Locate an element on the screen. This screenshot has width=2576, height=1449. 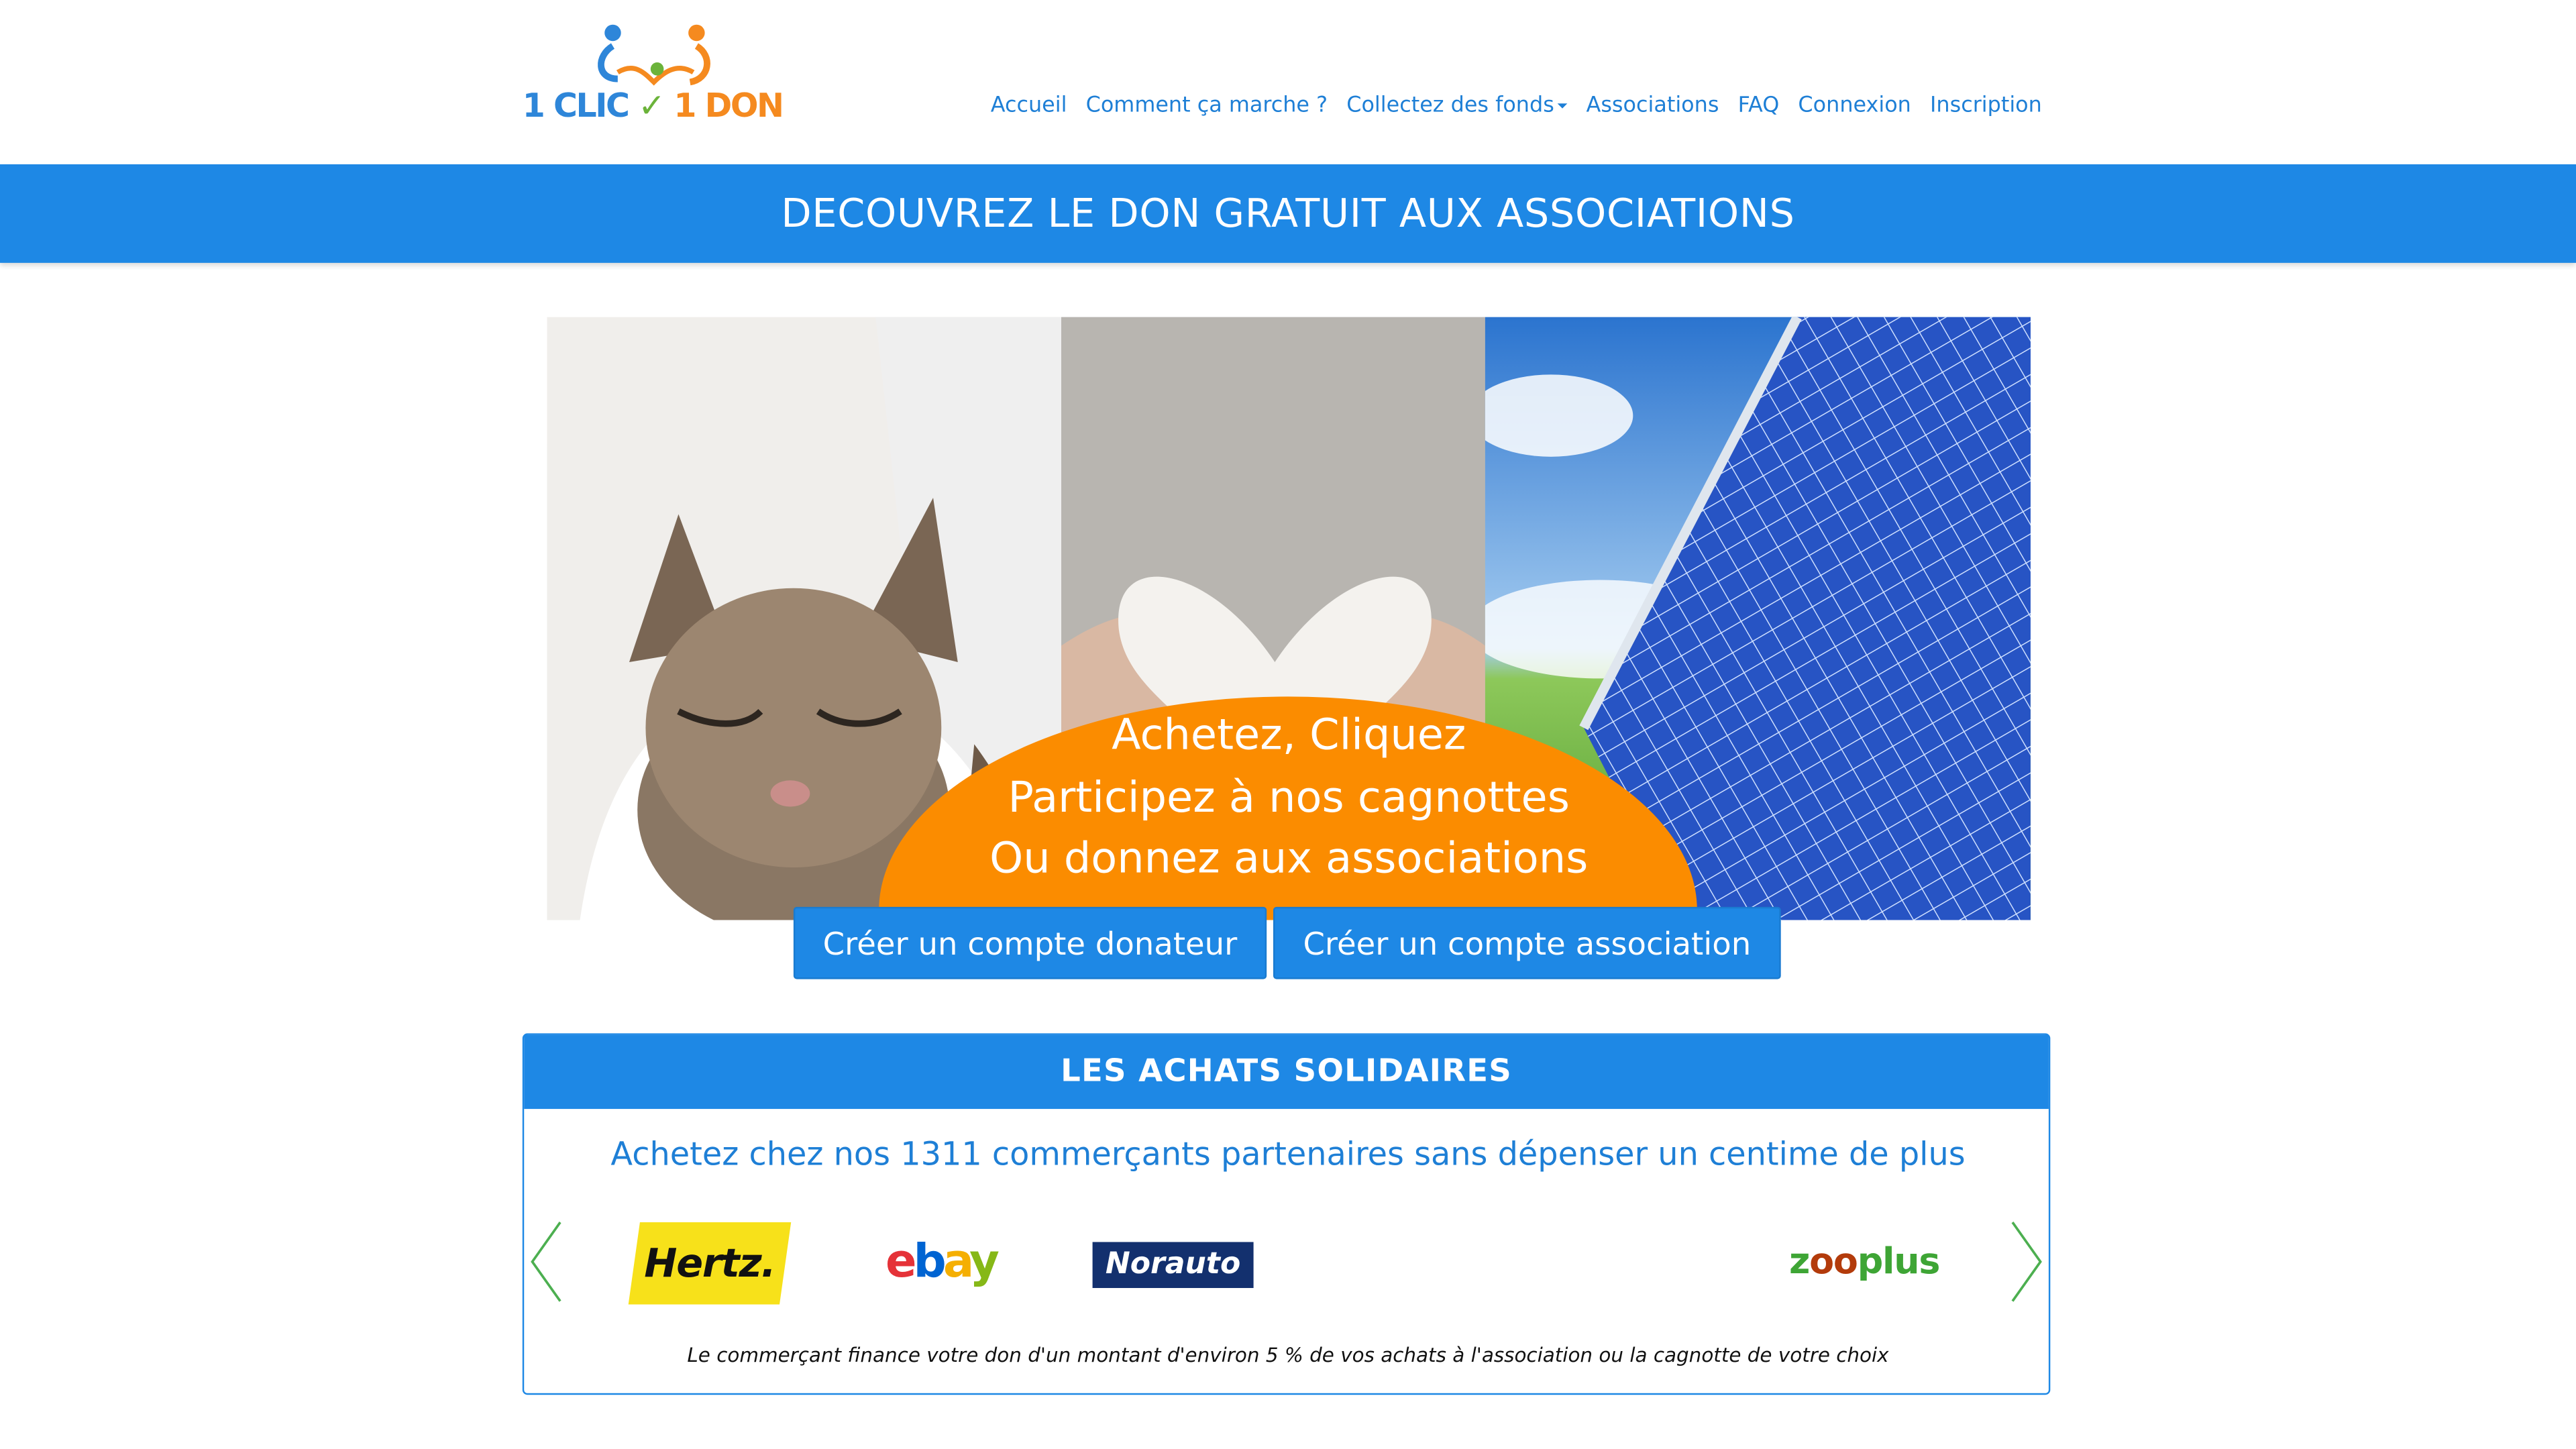
nav-collectez-des-fonds: Collectez des fonds is located at coordinates (1457, 106).